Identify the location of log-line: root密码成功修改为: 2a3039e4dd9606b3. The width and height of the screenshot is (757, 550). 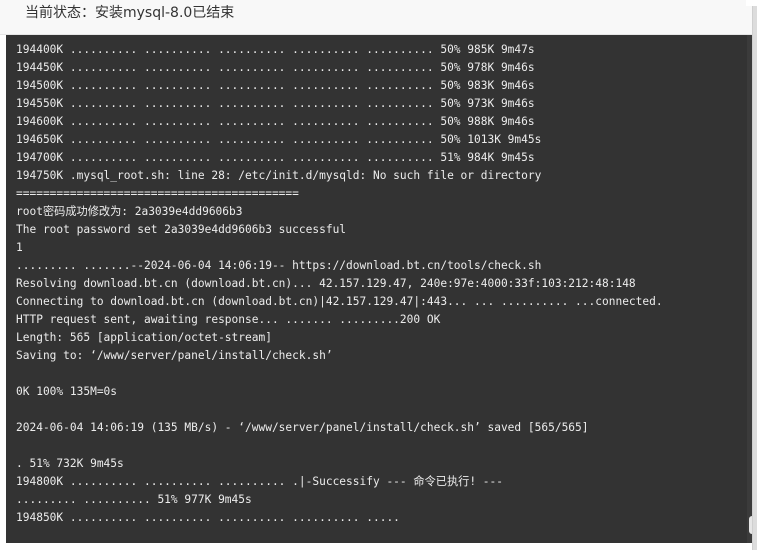
(129, 211).